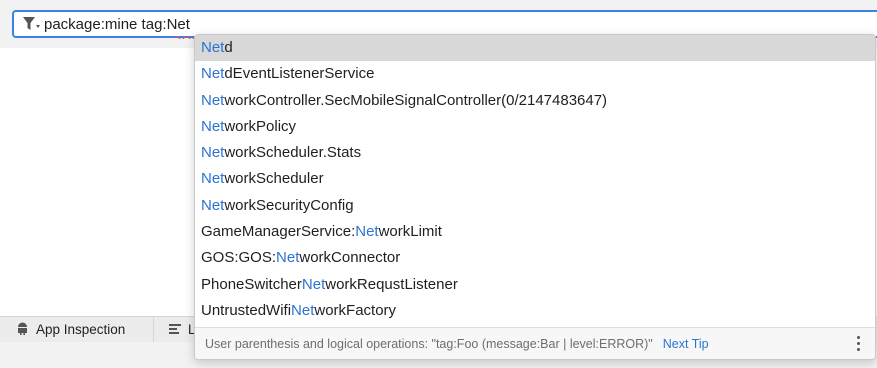 This screenshot has width=877, height=368. What do you see at coordinates (293, 153) in the screenshot?
I see `suggestion-text: workScheduler.Stats` at bounding box center [293, 153].